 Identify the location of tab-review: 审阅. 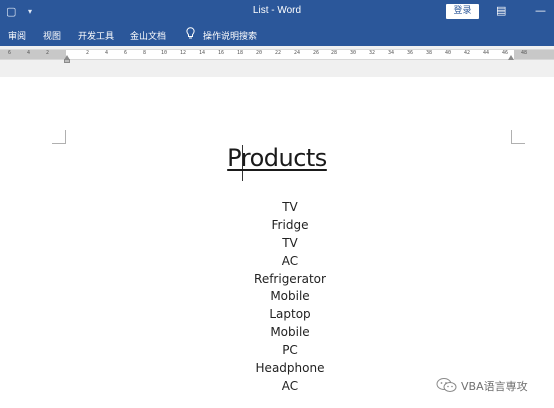
(17, 35).